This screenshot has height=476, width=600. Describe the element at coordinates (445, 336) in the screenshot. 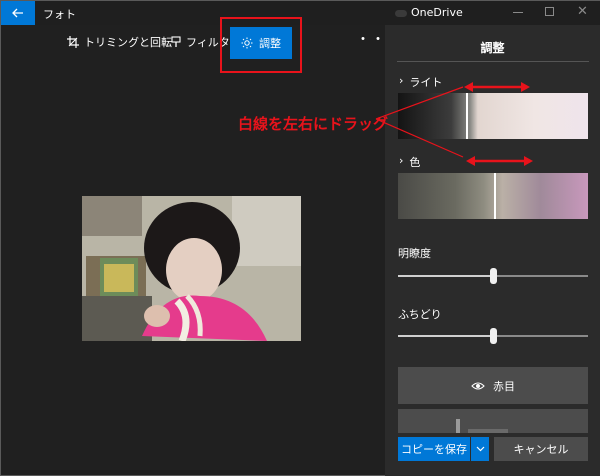

I see `vignette-slider-fill` at that location.